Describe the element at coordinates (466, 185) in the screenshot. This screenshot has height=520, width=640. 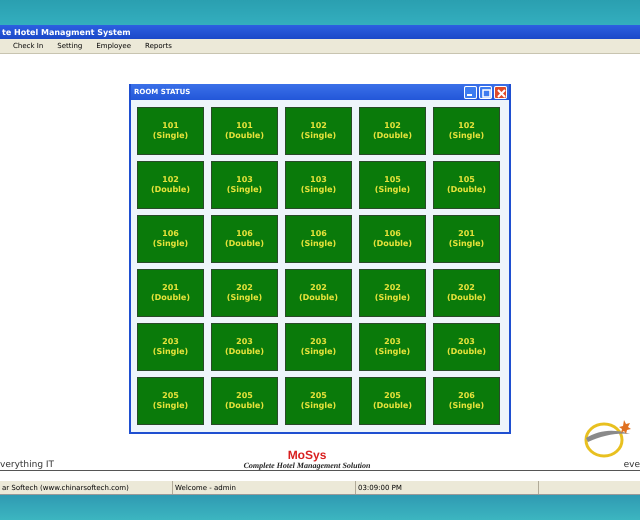
I see `room-tile: 105 (Double)` at that location.